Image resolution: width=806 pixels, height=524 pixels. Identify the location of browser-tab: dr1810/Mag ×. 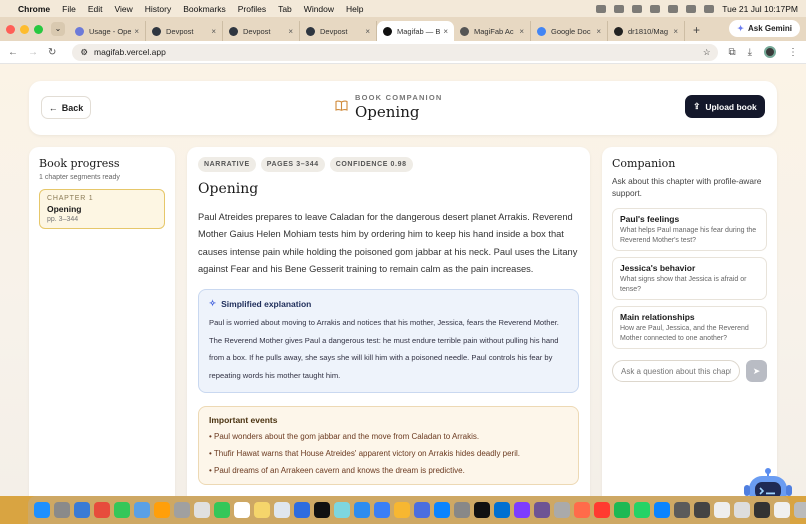
(646, 31).